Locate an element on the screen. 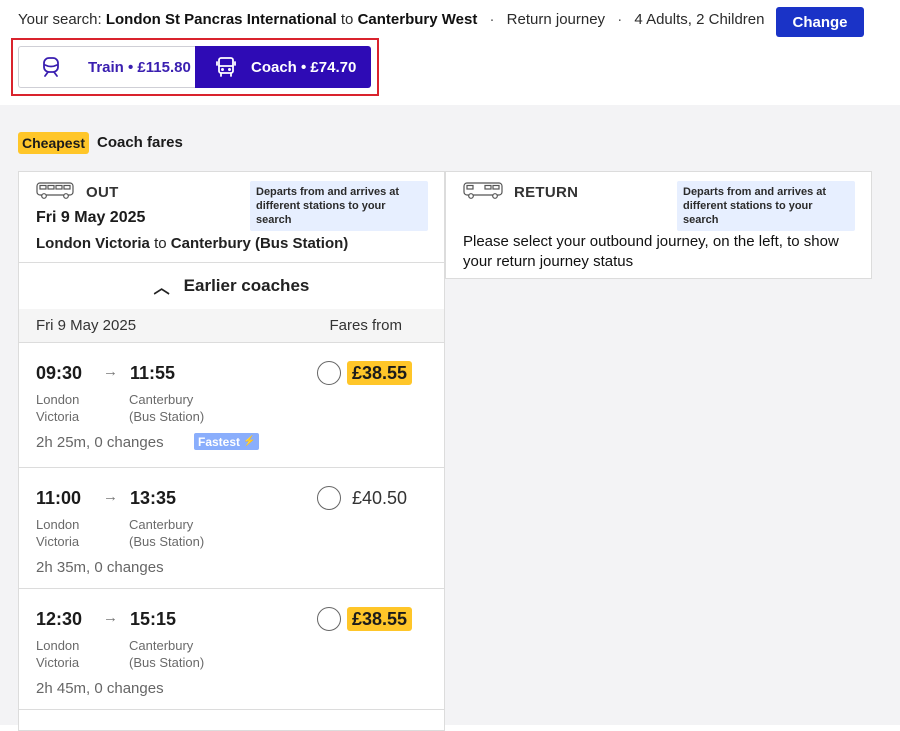 The height and width of the screenshot is (731, 900). search-prefix: Your search: is located at coordinates (60, 19).